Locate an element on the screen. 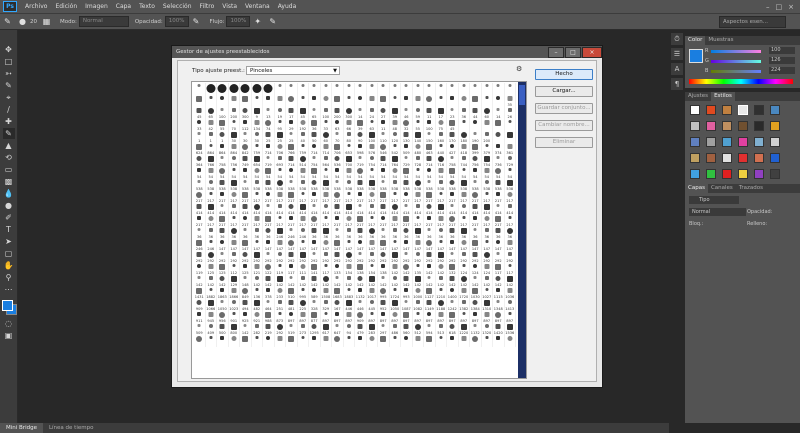  brush-preset: 1348 is located at coordinates (499, 305).